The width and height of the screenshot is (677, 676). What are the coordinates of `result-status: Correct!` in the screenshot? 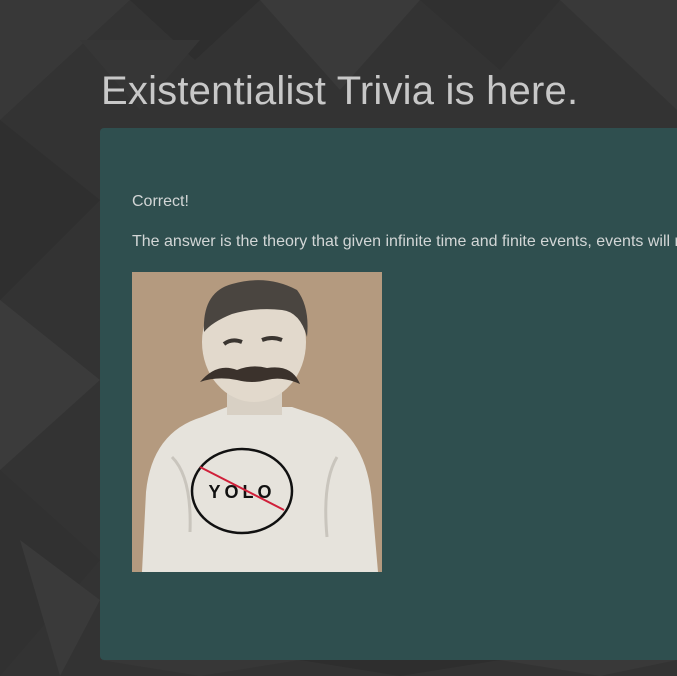 It's located at (160, 201).